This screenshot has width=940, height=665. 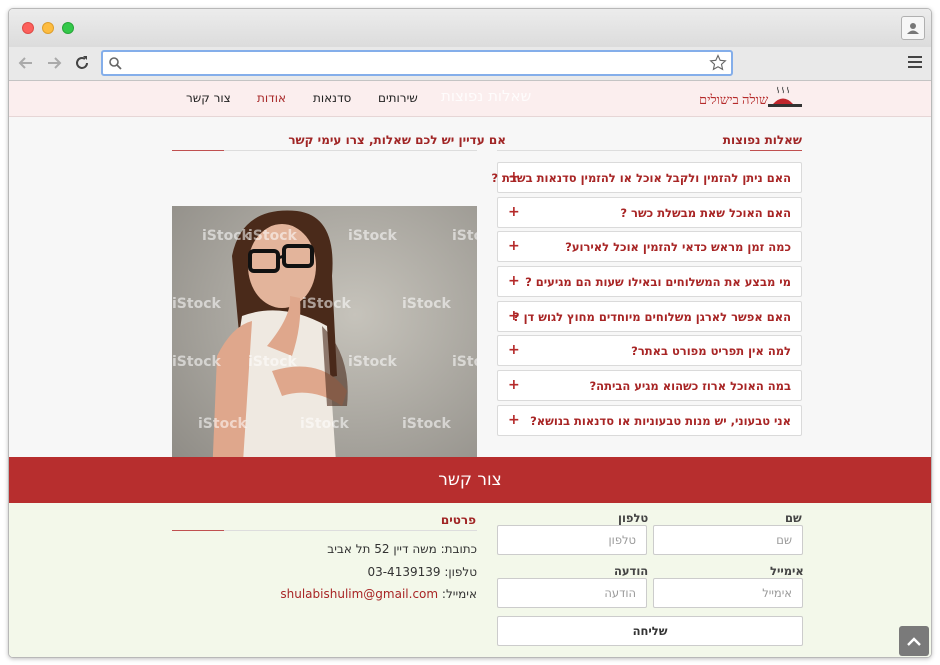 What do you see at coordinates (402, 549) in the screenshot?
I see `address-text: כתובת: משה דיין 52 תל אביב` at bounding box center [402, 549].